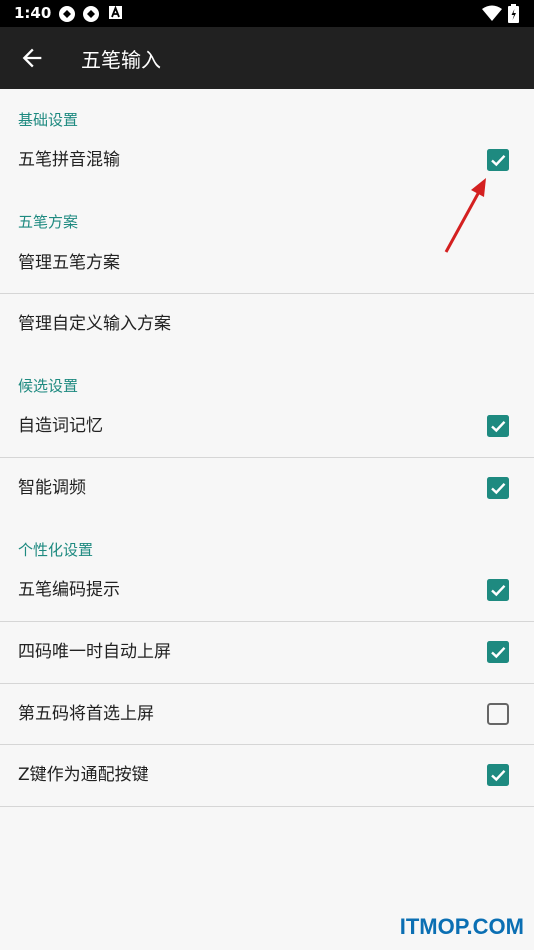 The width and height of the screenshot is (534, 950). I want to click on setting-manage-custom-scheme: 管理自定义输入方案, so click(267, 324).